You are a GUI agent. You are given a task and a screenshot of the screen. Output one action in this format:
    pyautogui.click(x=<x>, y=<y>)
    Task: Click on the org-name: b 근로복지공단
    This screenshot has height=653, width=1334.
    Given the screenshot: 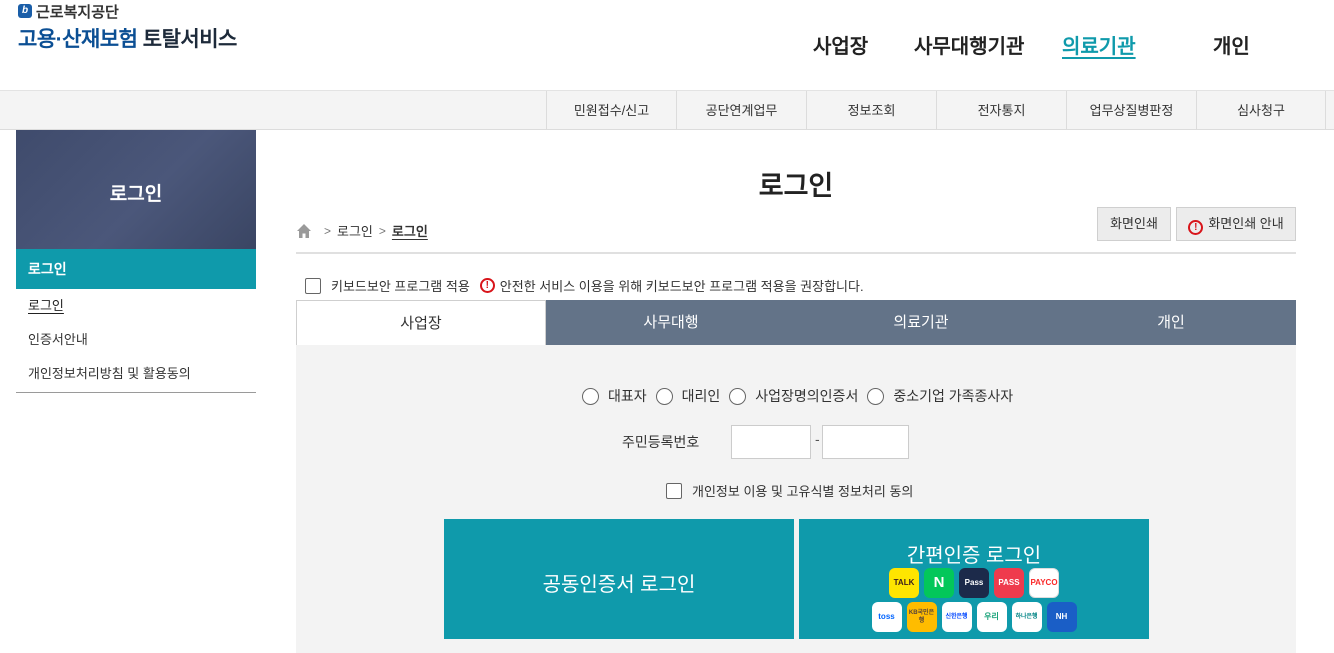 What is the action you would take?
    pyautogui.click(x=127, y=11)
    